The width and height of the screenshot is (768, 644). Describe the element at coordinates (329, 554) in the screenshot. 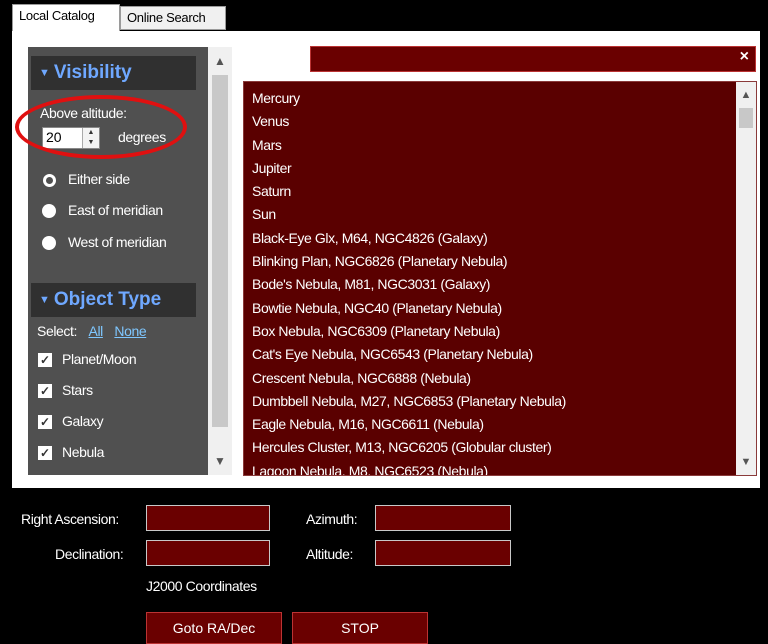

I see `altitude-label: Altitude:` at that location.